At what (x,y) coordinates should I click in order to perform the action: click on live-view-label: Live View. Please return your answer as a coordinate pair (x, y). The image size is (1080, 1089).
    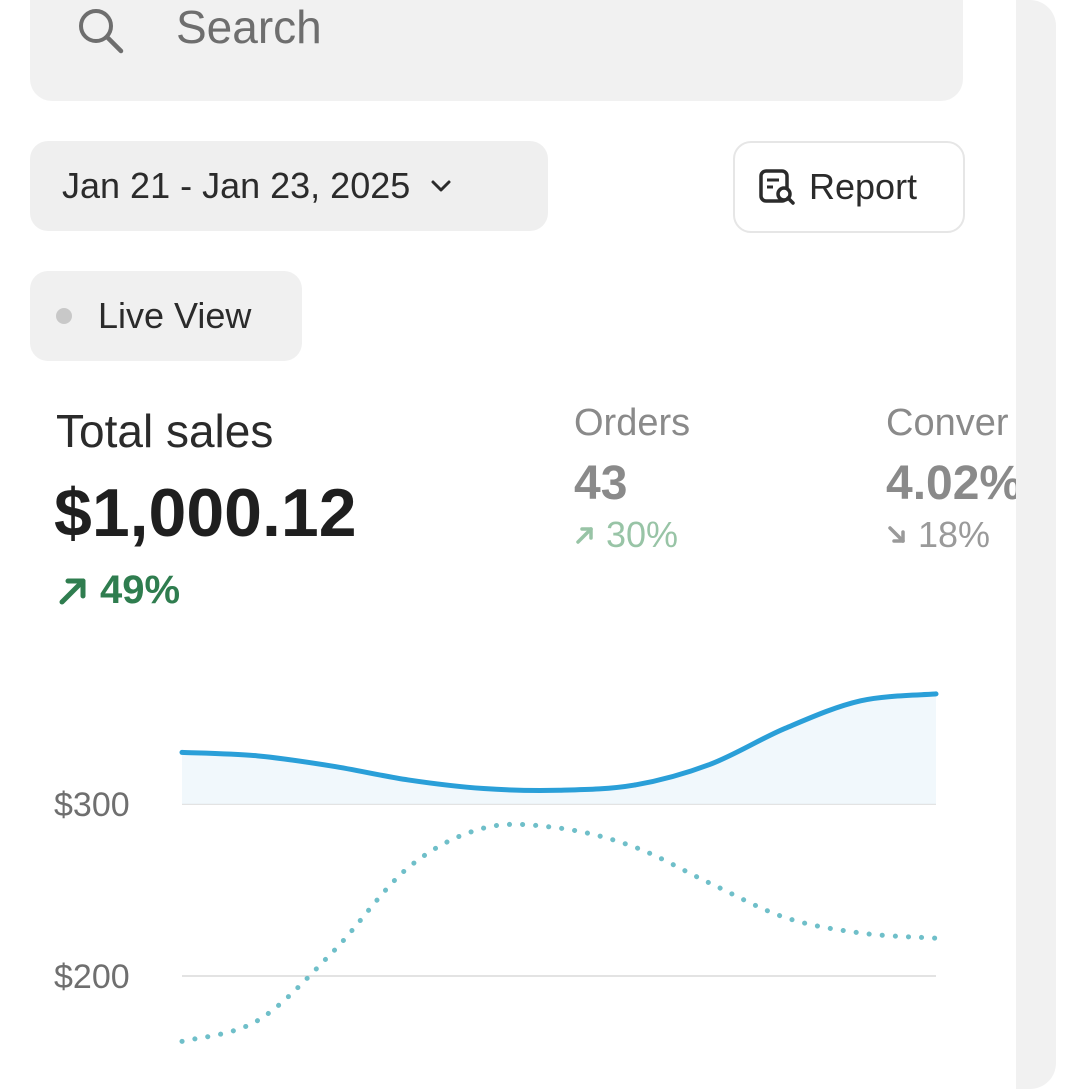
    Looking at the image, I should click on (175, 315).